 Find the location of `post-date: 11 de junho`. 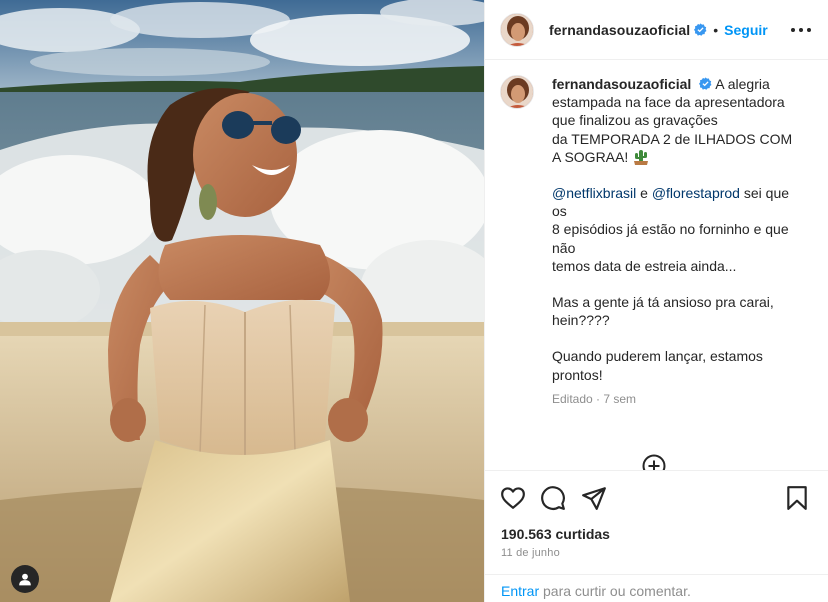

post-date: 11 de junho is located at coordinates (530, 553).